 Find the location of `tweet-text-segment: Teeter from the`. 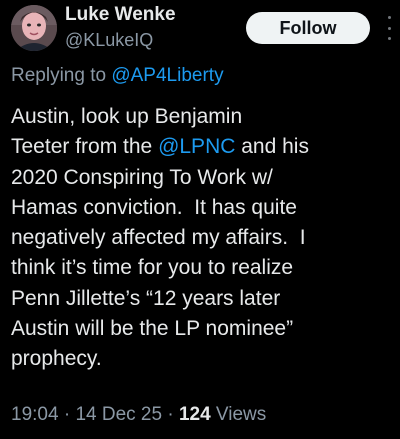

tweet-text-segment: Teeter from the is located at coordinates (85, 147).